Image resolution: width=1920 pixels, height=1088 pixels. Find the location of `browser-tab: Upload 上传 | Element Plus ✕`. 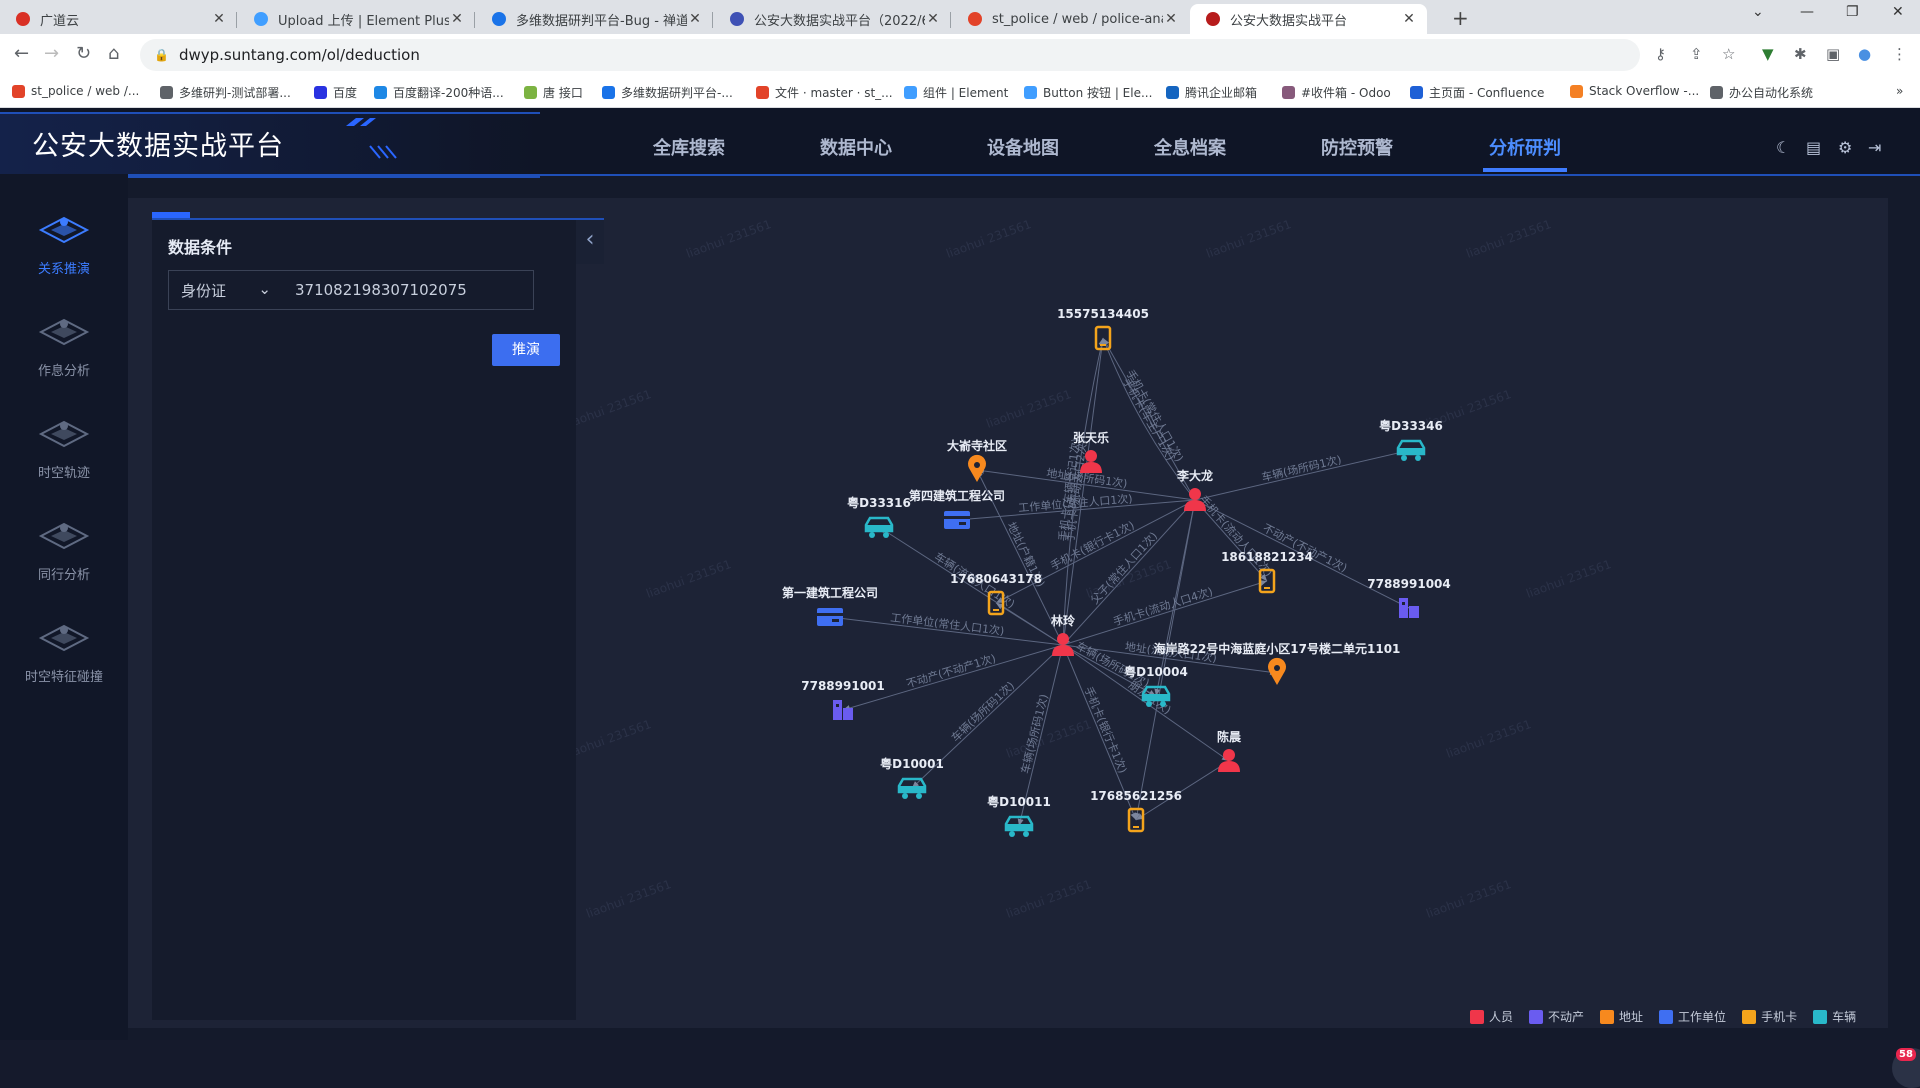

browser-tab: Upload 上传 | Element Plus ✕ is located at coordinates (356, 19).